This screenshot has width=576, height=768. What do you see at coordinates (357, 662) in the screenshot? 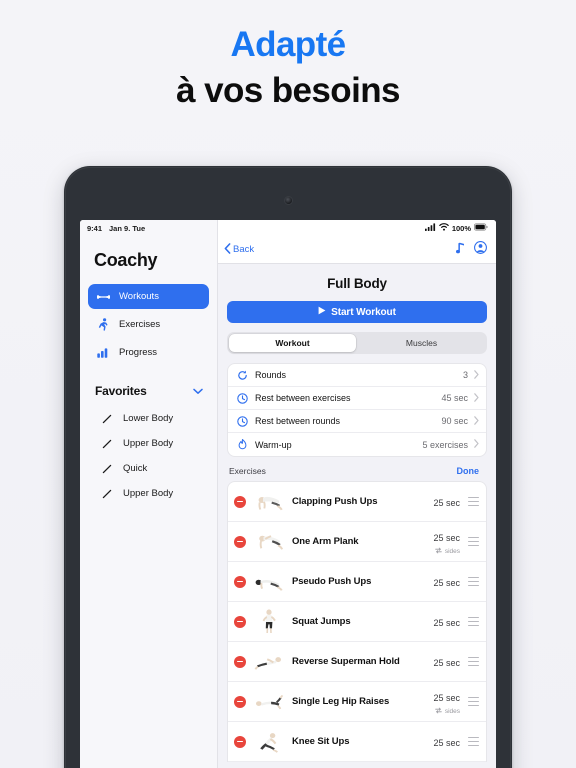
I see `table-row: Reverse Superman Hold 25 sec` at bounding box center [357, 662].